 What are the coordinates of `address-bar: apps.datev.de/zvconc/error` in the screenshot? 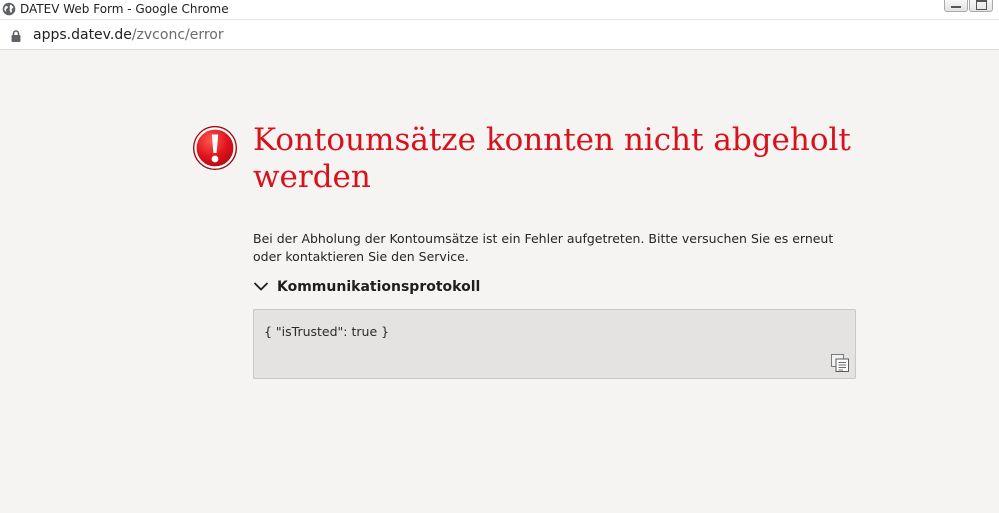 It's located at (499, 35).